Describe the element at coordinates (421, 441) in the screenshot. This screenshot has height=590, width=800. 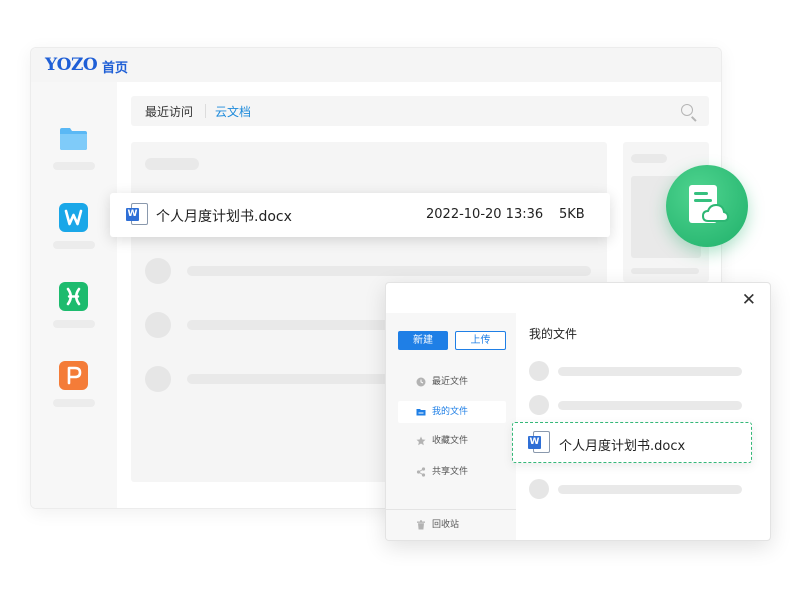
I see `star-icon` at that location.